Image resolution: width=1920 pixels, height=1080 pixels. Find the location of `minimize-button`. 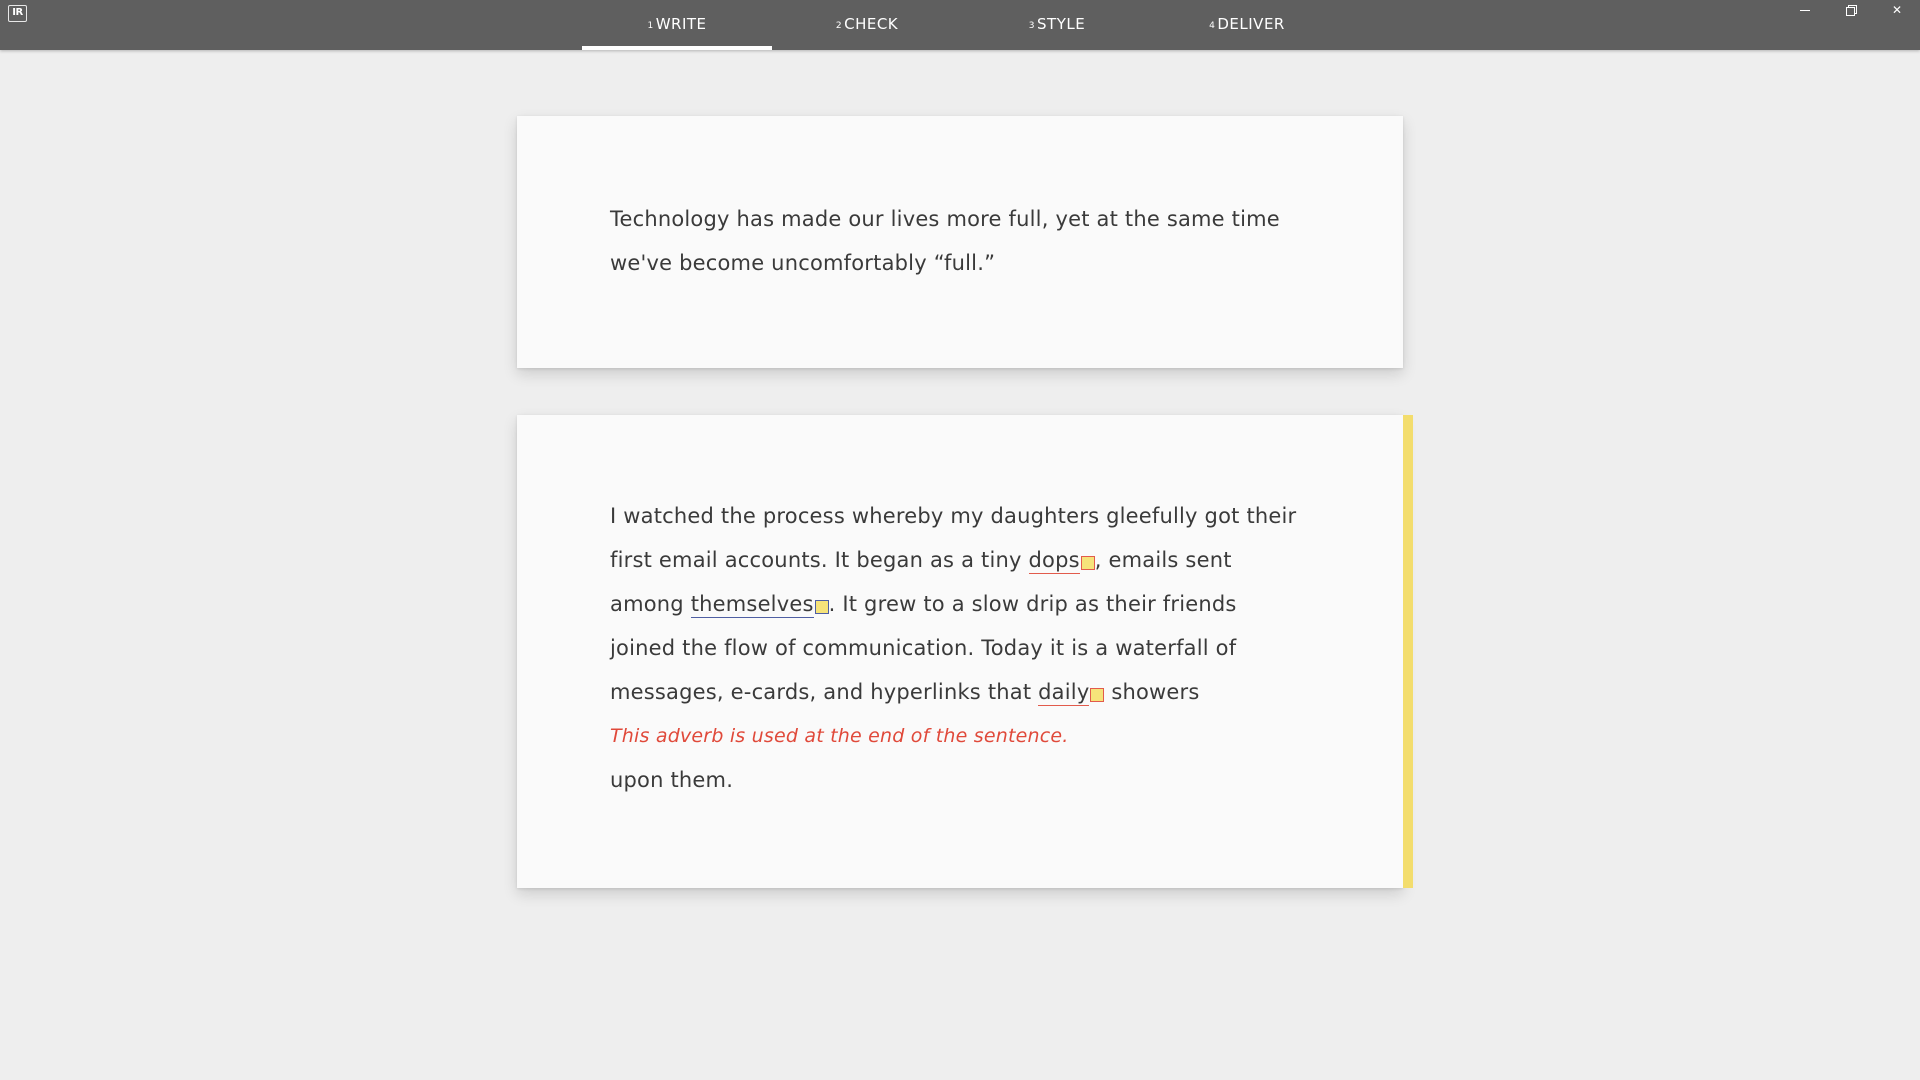

minimize-button is located at coordinates (1805, 10).